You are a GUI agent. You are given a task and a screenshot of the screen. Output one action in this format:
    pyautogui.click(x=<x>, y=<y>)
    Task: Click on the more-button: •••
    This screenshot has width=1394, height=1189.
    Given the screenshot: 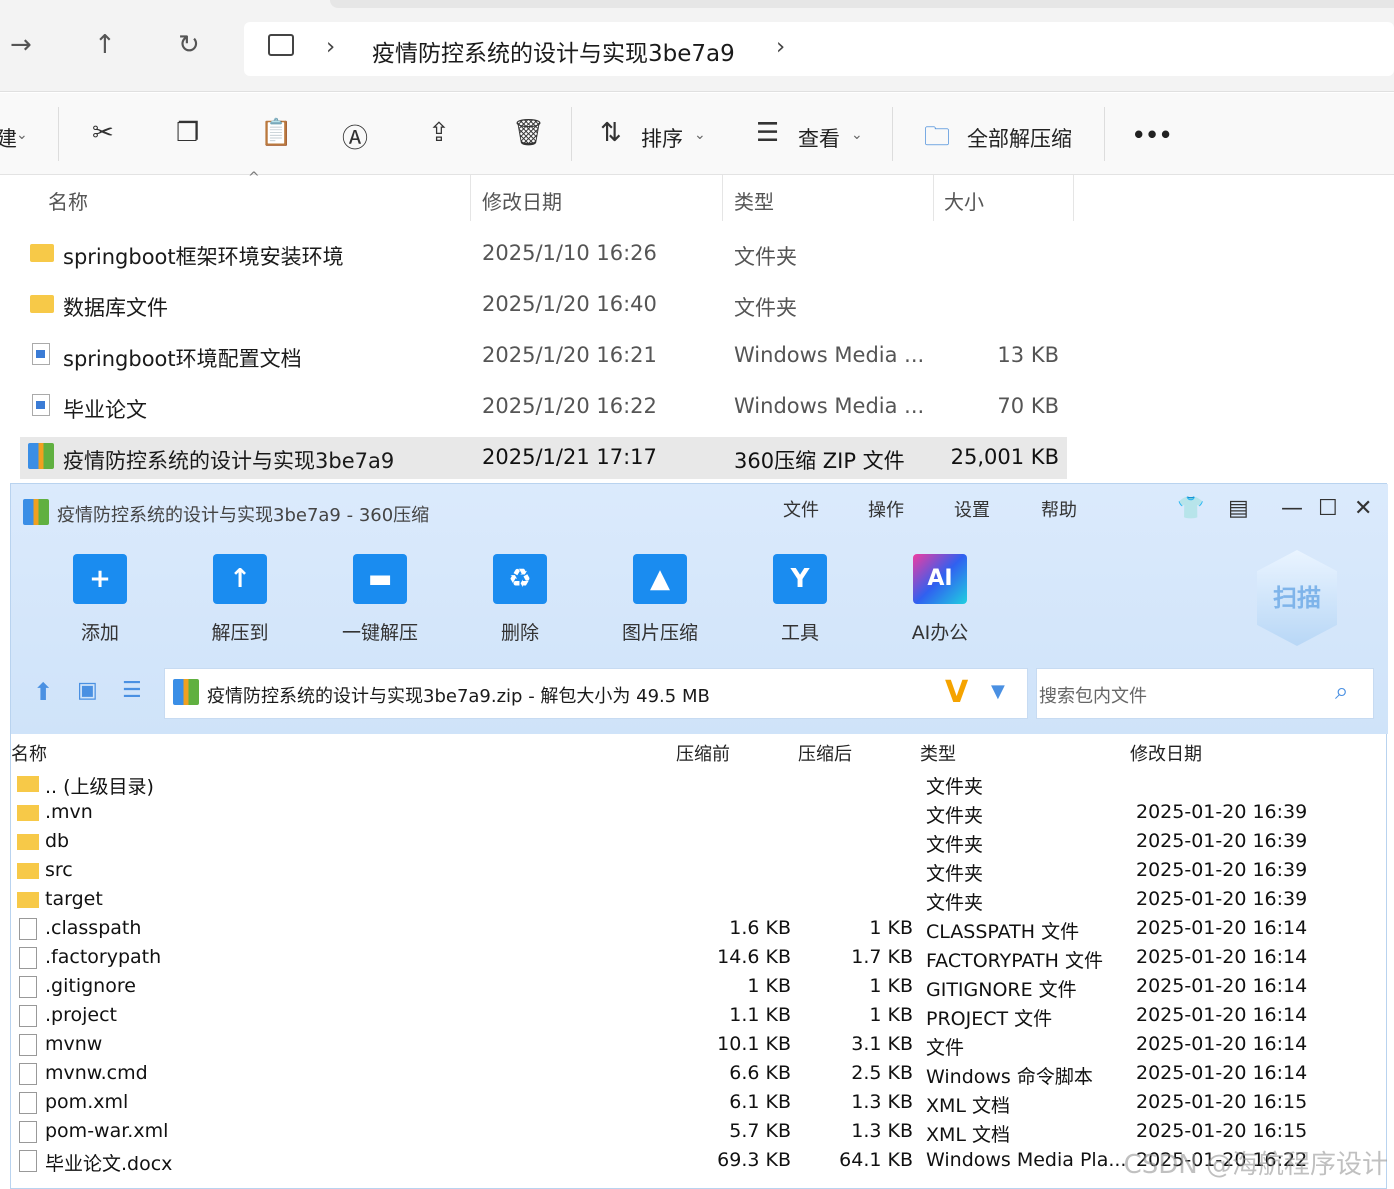 What is the action you would take?
    pyautogui.click(x=1152, y=135)
    